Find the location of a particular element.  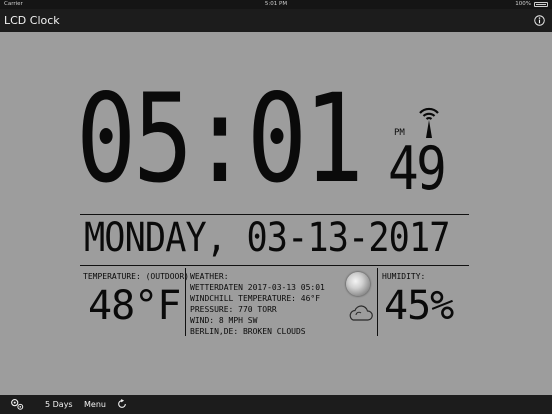

humidity-value: 45% is located at coordinates (419, 306).